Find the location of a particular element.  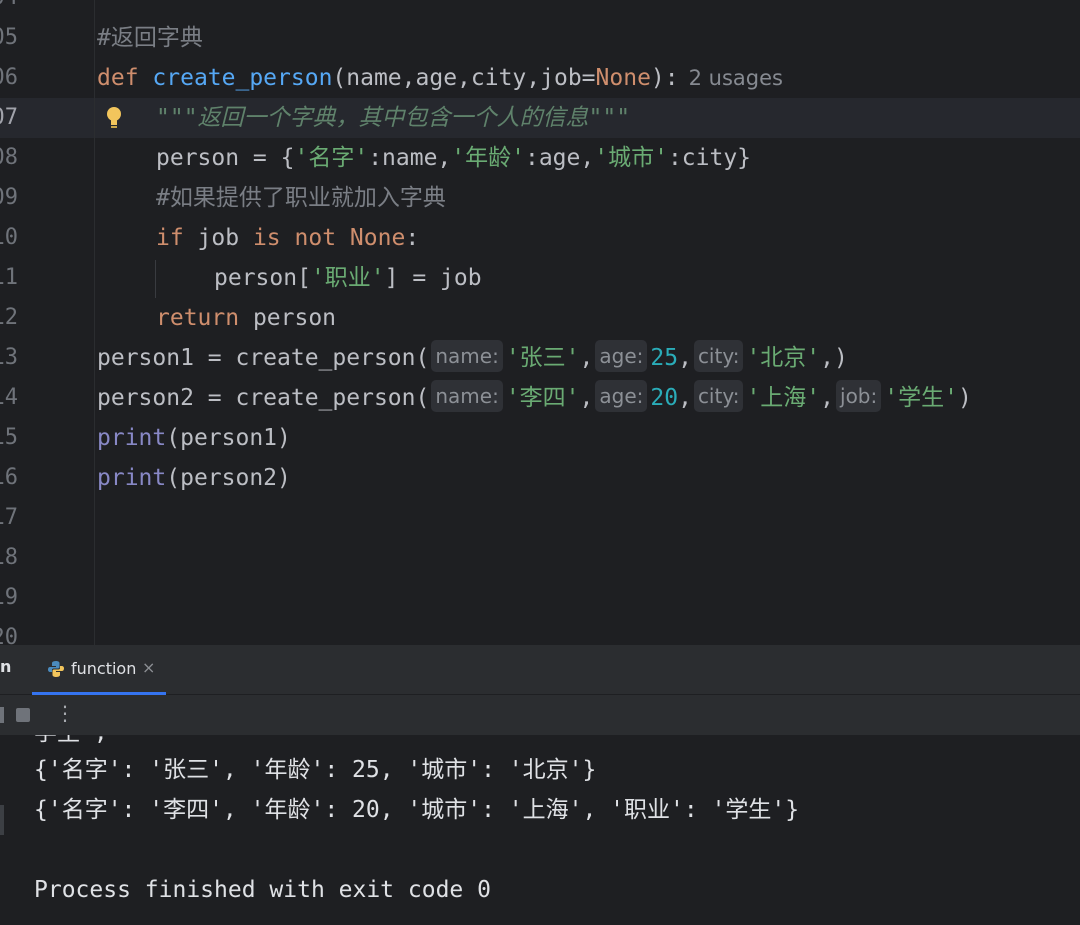

tab-function: function × is located at coordinates (99, 670).